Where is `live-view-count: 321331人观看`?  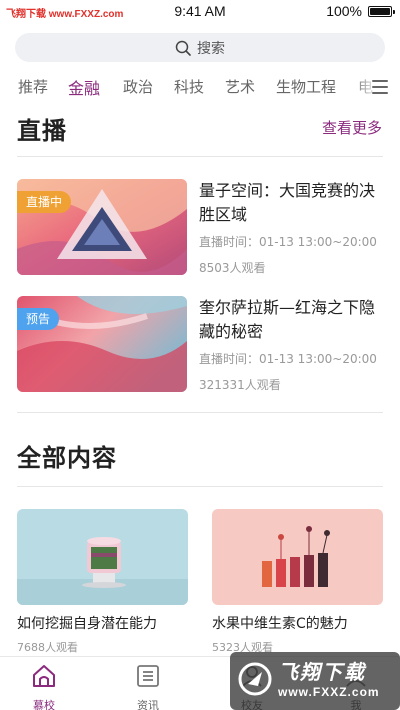
live-view-count: 321331人观看 is located at coordinates (240, 385).